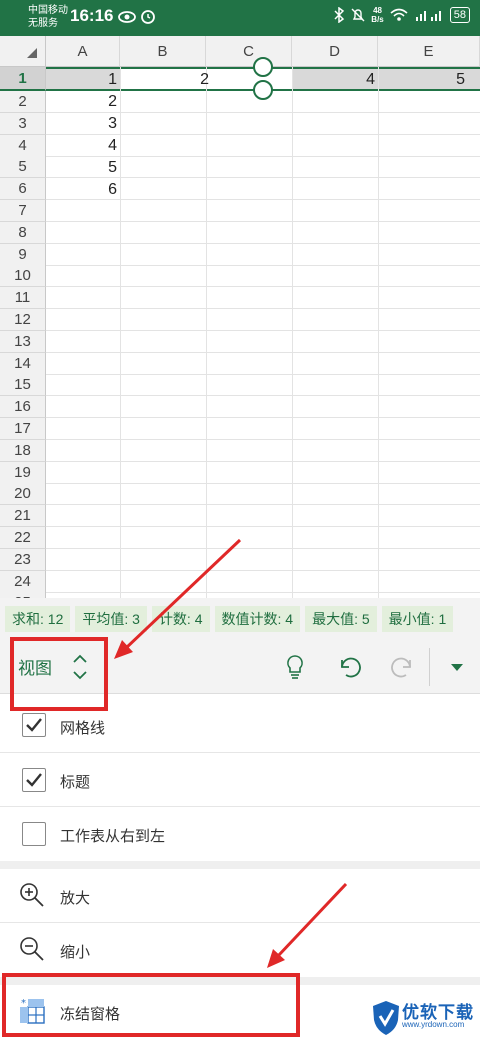 The height and width of the screenshot is (1040, 480). What do you see at coordinates (386, 1018) in the screenshot?
I see `shield-logo-icon` at bounding box center [386, 1018].